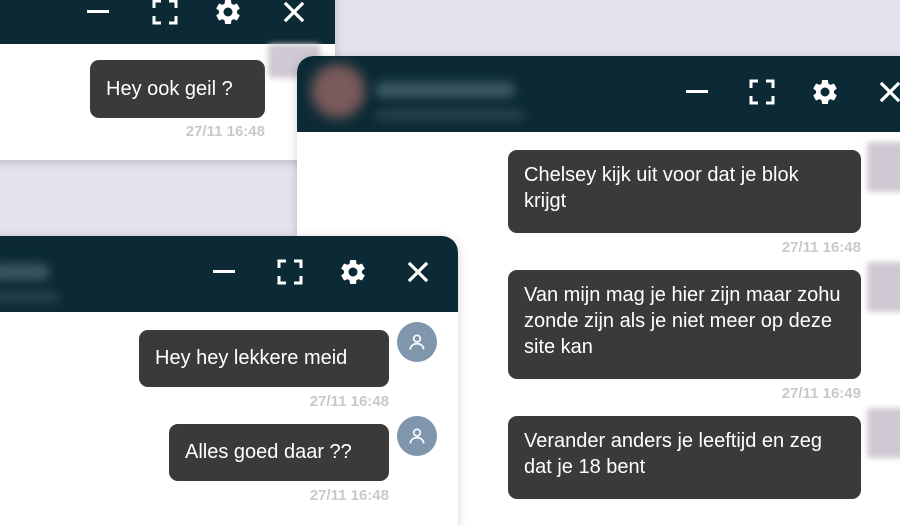  I want to click on message-text: Alles goed daar ??, so click(268, 452).